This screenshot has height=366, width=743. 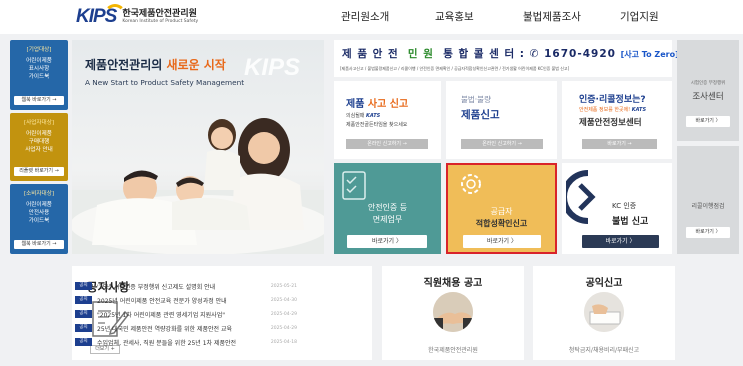 What do you see at coordinates (454, 16) in the screenshot?
I see `nav-education: 교육홍보` at bounding box center [454, 16].